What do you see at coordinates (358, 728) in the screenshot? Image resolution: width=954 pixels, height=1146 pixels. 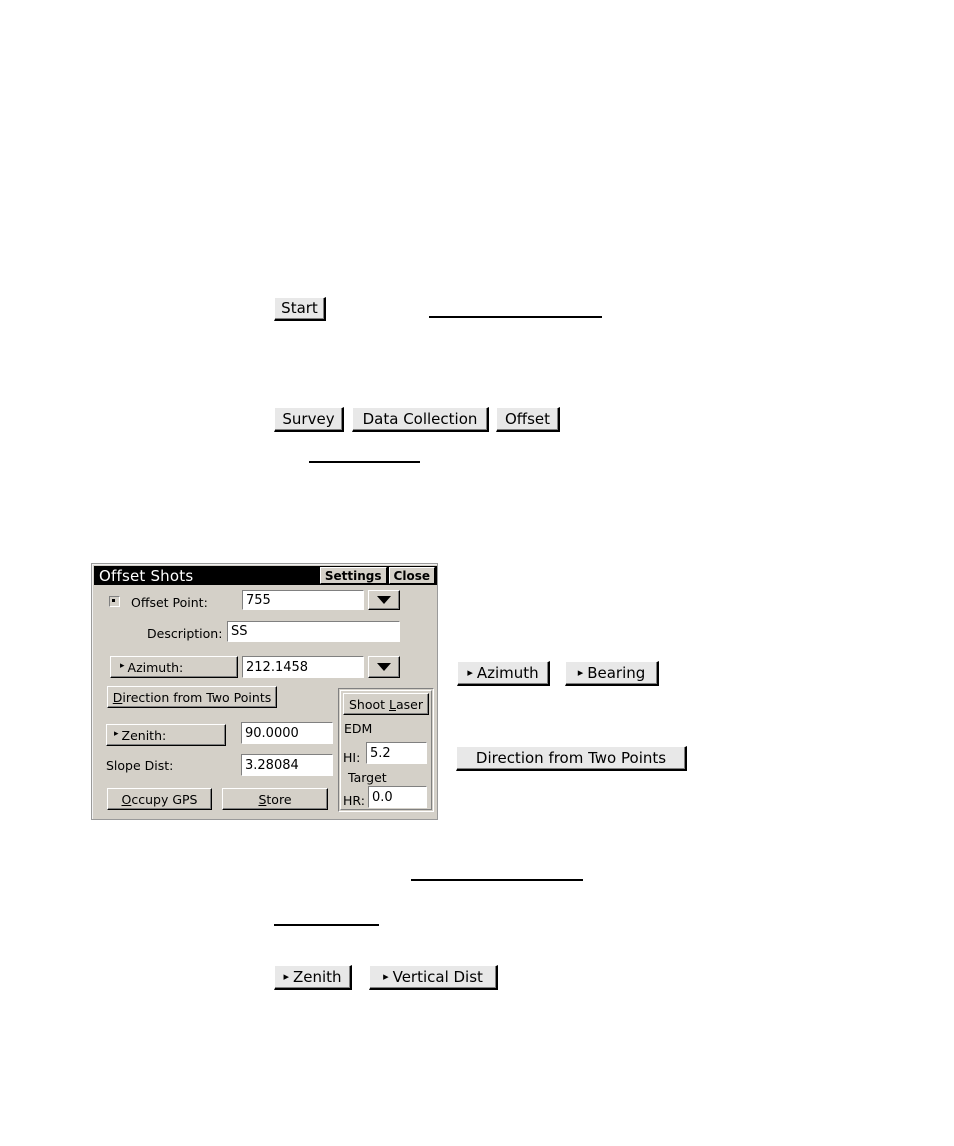 I see `edm-label: EDM` at bounding box center [358, 728].